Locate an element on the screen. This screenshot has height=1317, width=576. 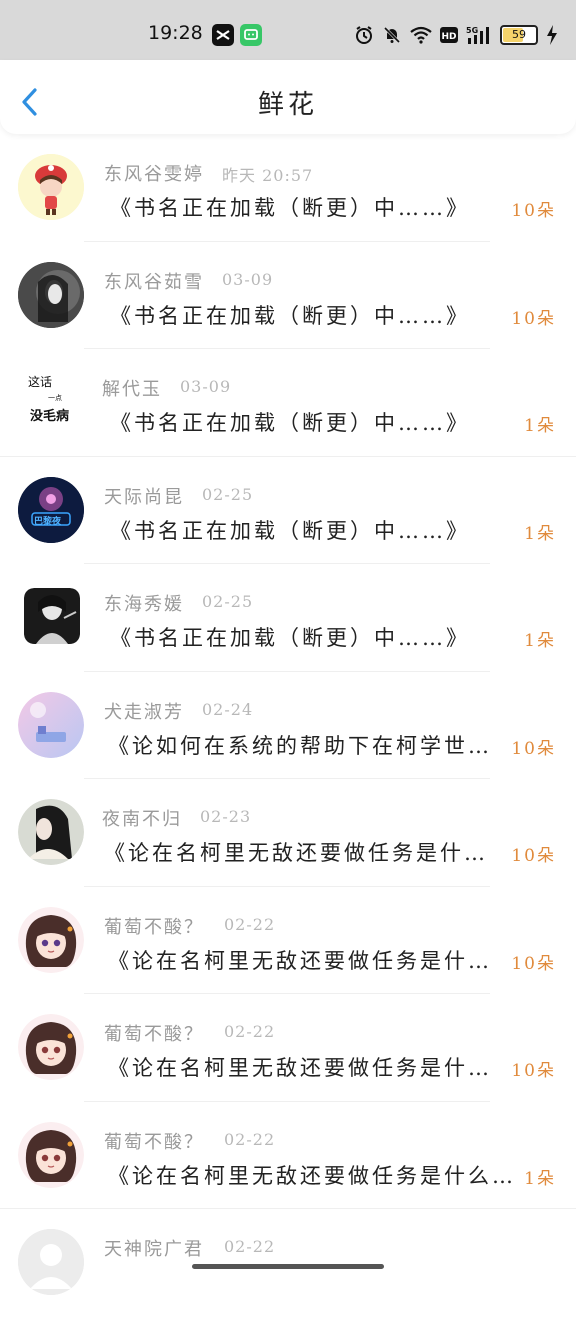
list-item: 犬走淑芳 02-24 《论如何在系统的帮助下在柯学世… 10朵 is located at coordinates (288, 725).